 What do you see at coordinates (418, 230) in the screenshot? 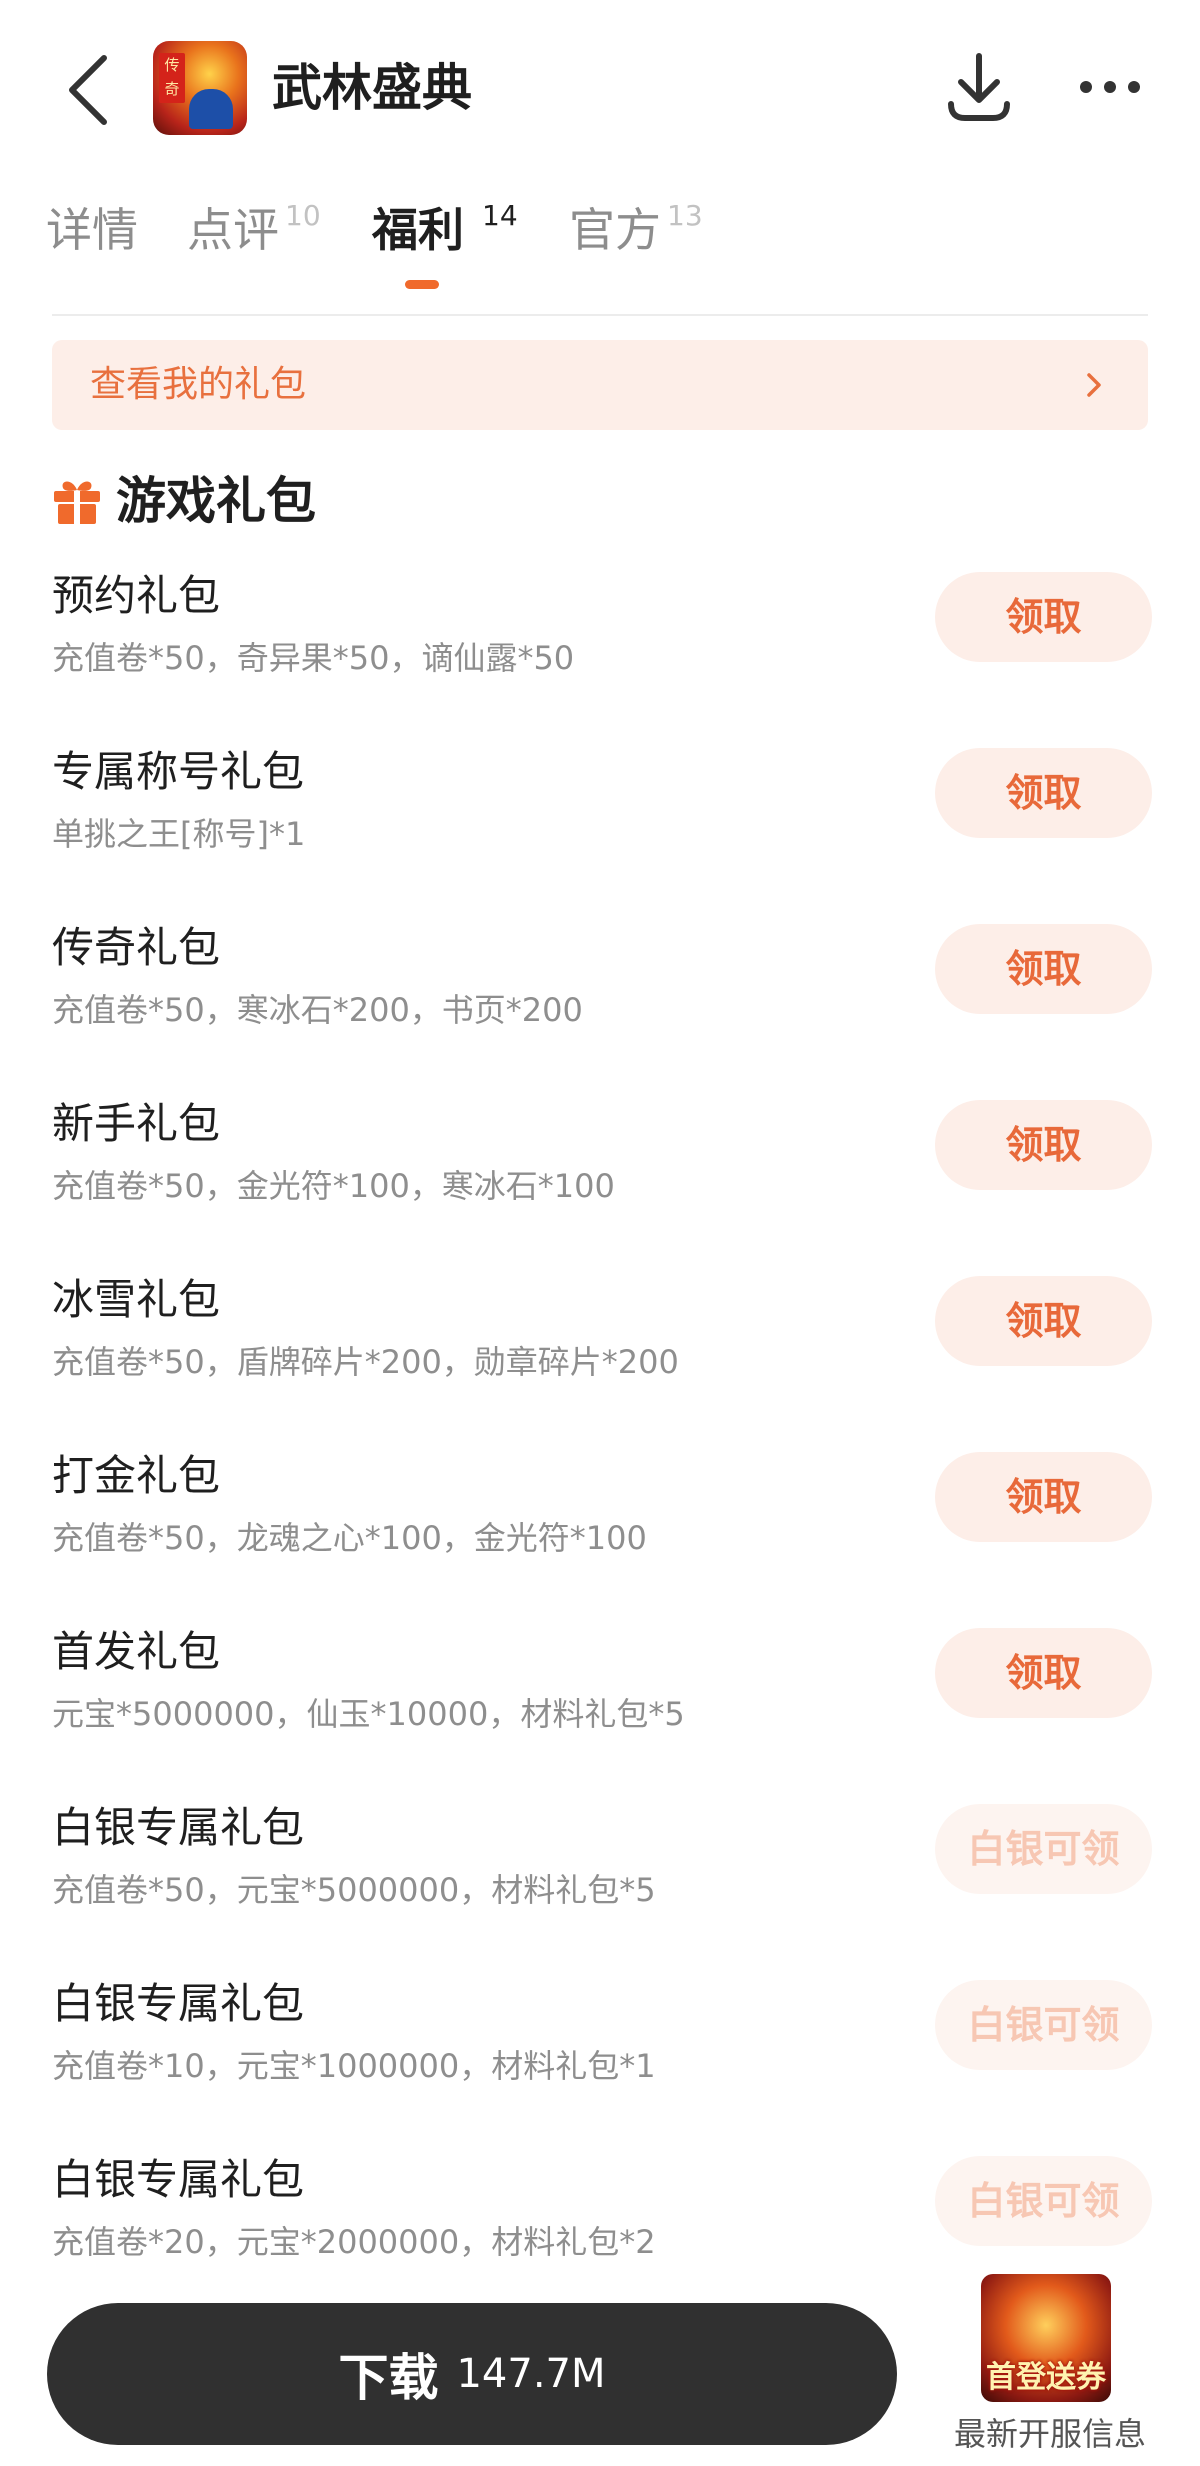
I see `tab-label: 福利` at bounding box center [418, 230].